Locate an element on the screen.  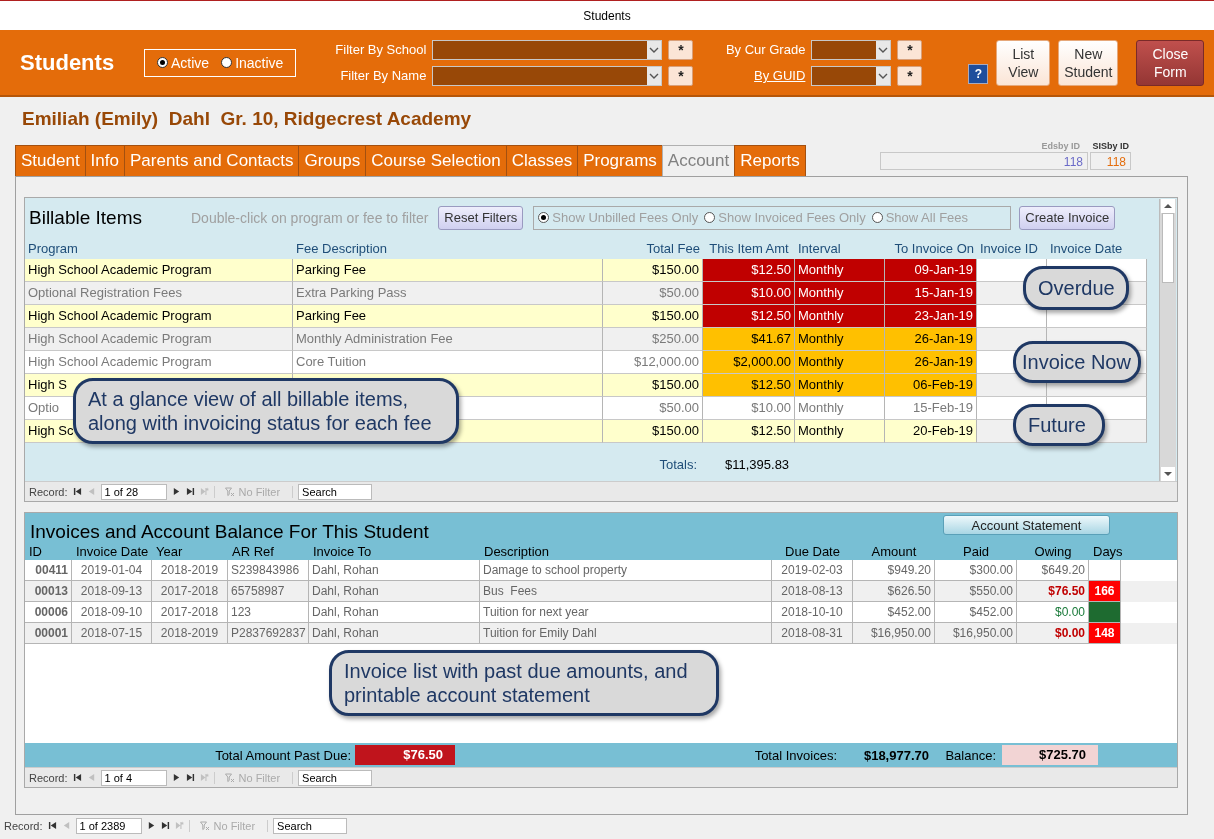
tab: Parents and Contacts is located at coordinates (211, 160).